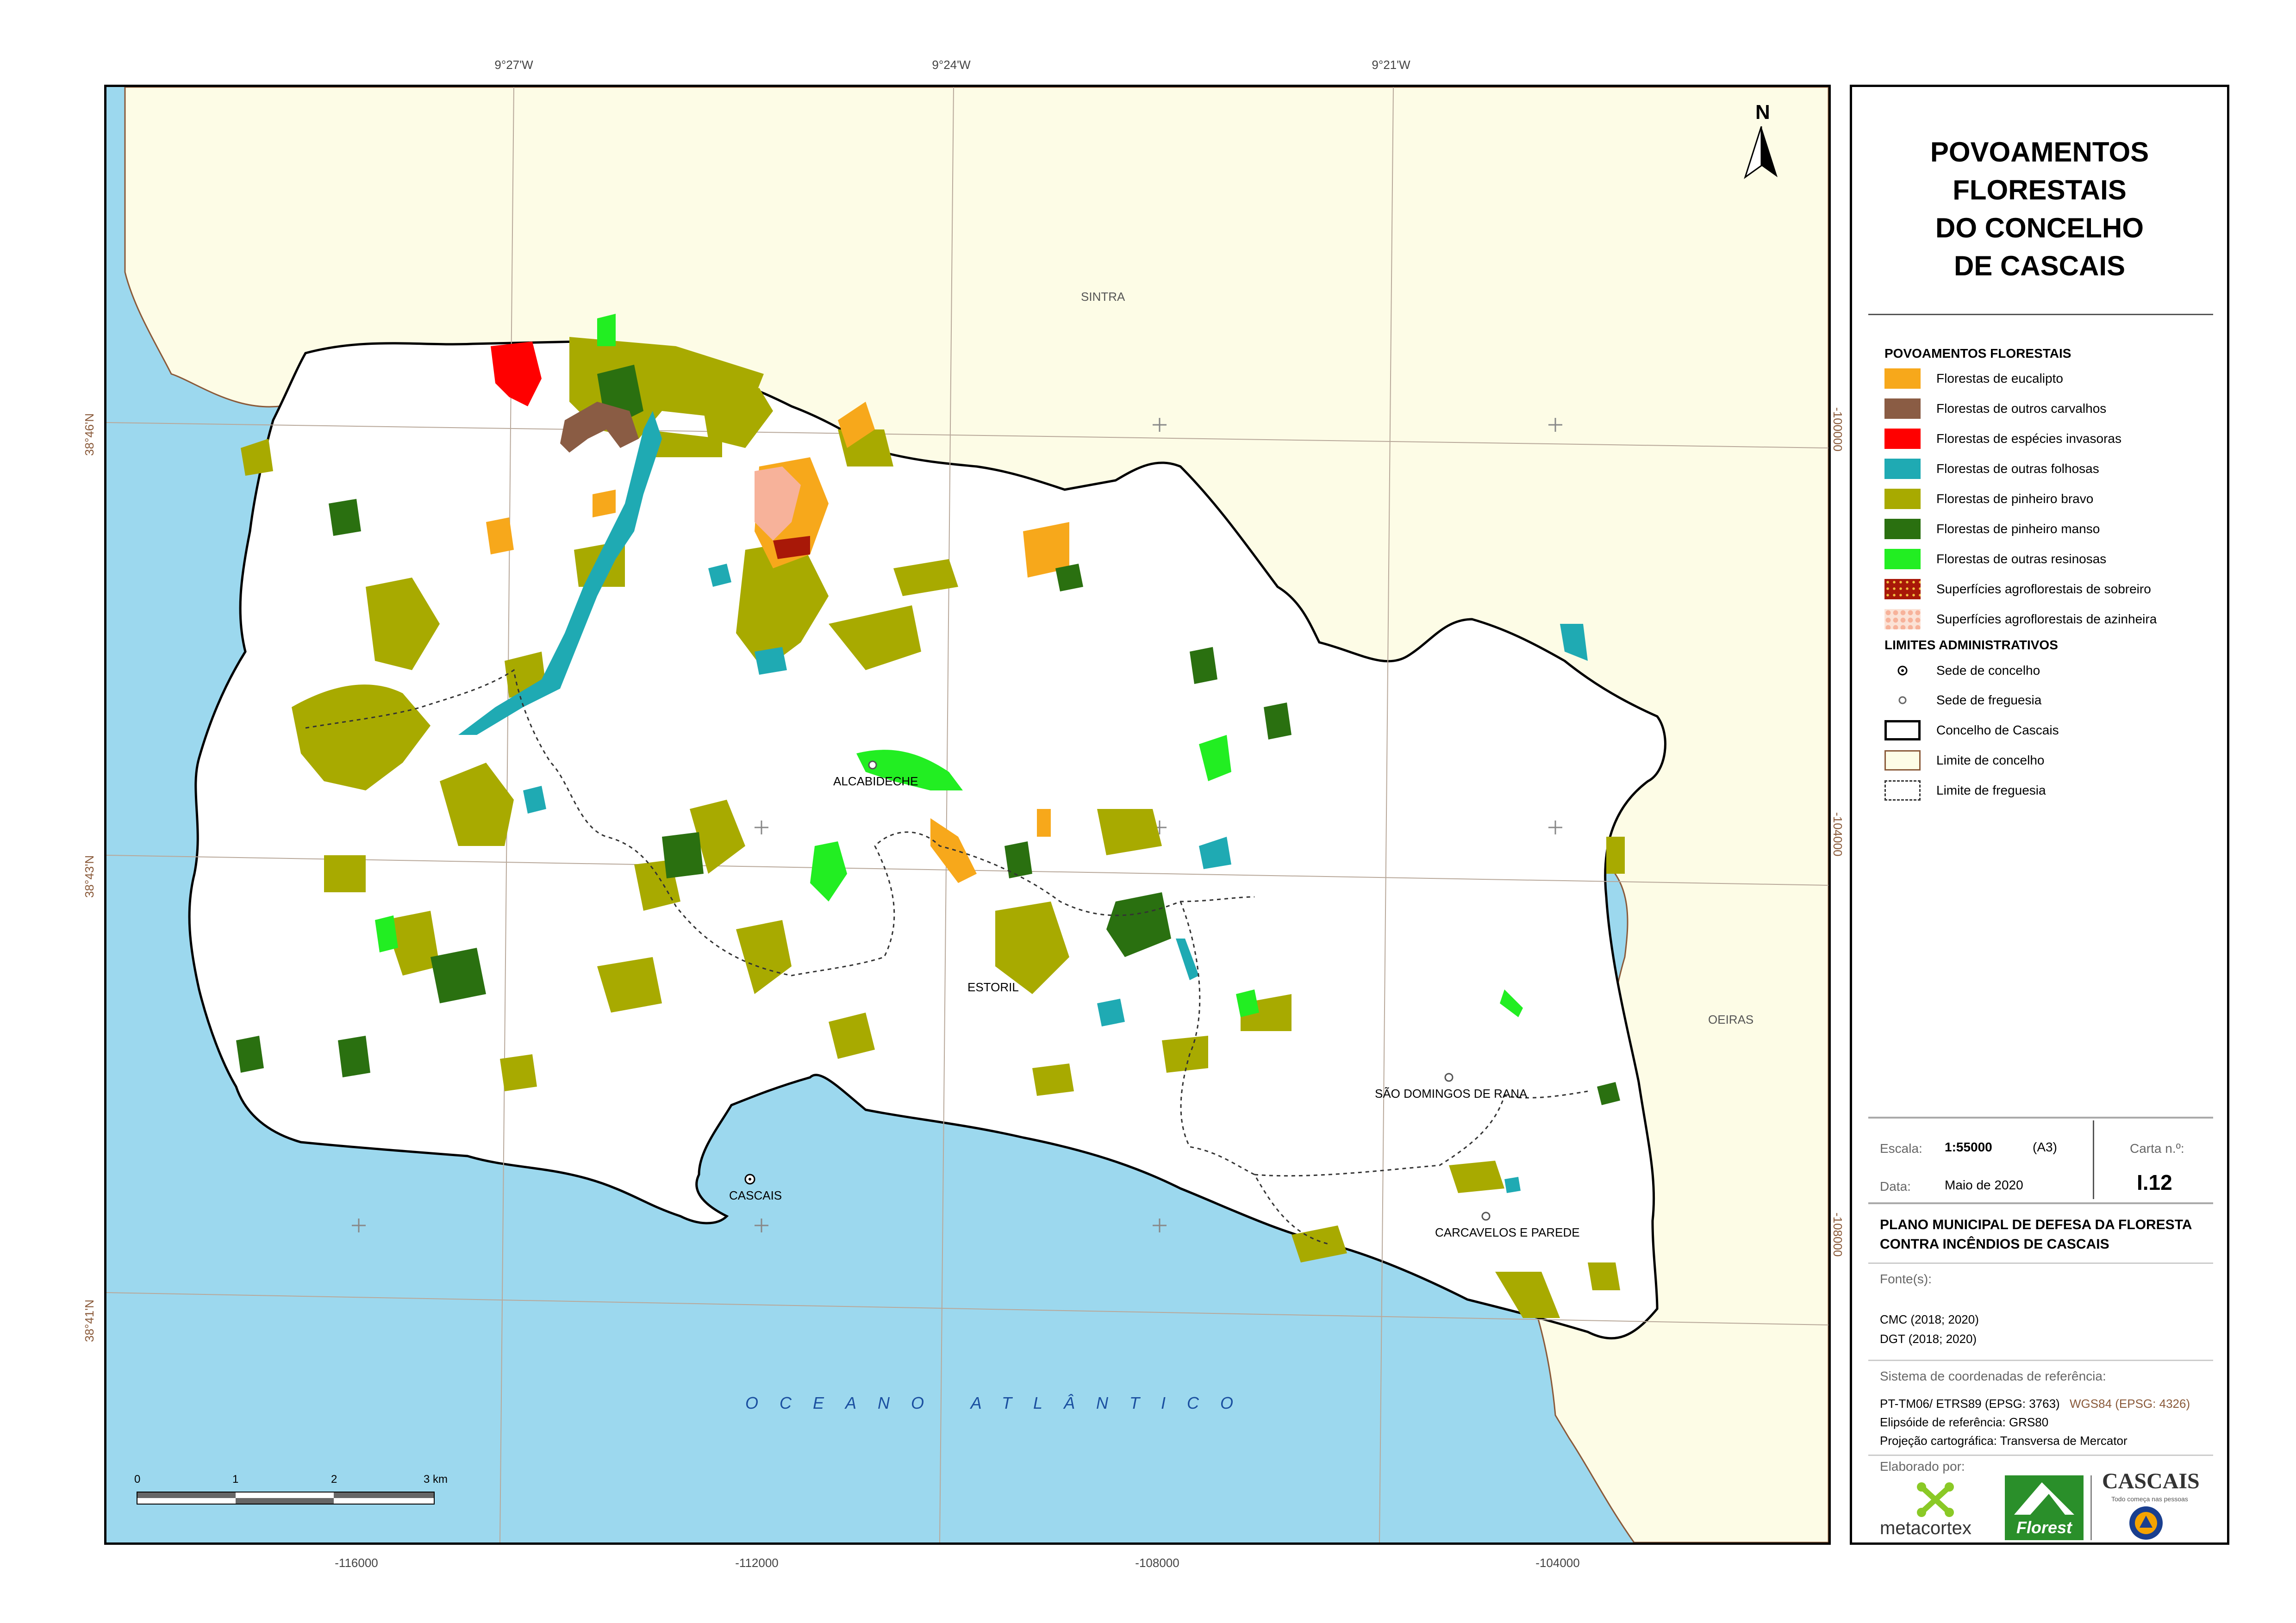  Describe the element at coordinates (1999, 378) in the screenshot. I see `legend-label: Florestas de eucalipto` at that location.